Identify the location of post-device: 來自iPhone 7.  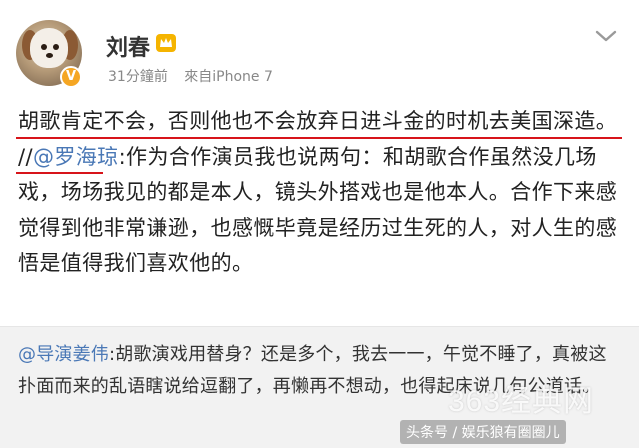
(228, 77).